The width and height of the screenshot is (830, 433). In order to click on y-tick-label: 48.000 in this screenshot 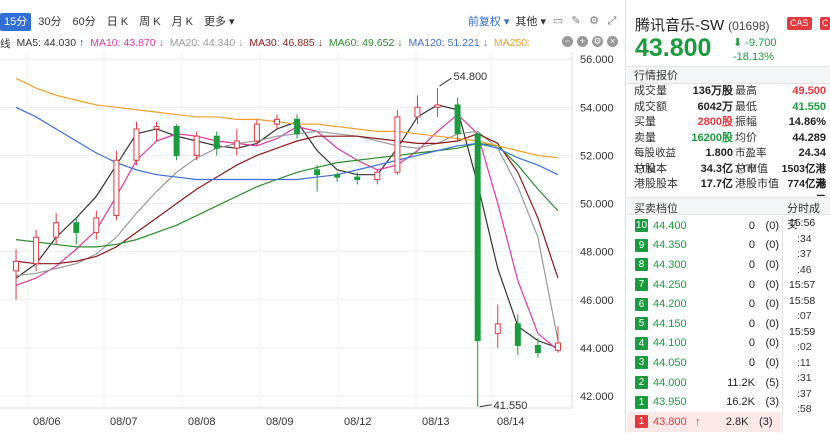, I will do `click(597, 253)`.